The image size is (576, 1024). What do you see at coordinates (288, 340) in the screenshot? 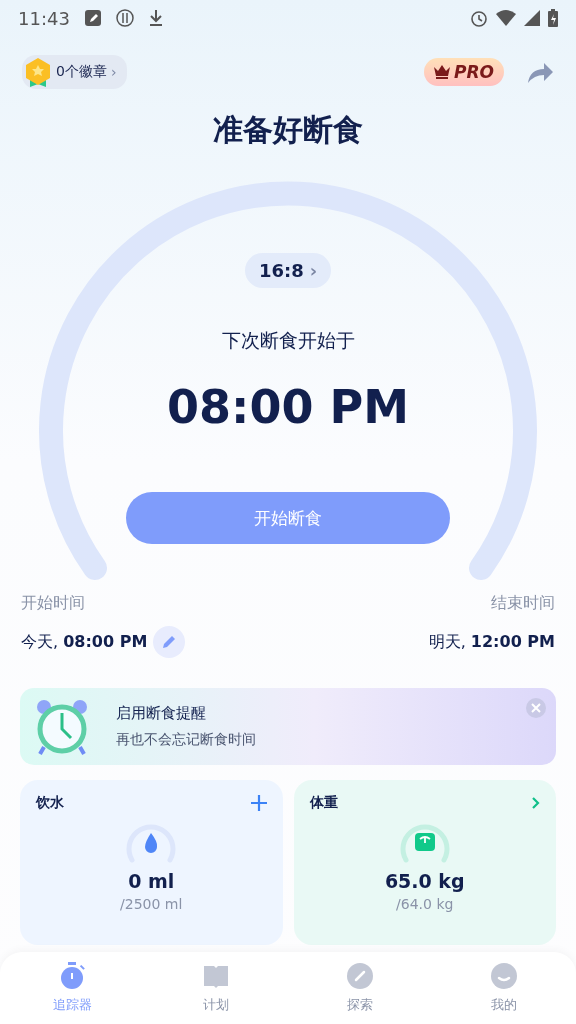
I see `next-fast-caption: 下次断食开始于` at bounding box center [288, 340].